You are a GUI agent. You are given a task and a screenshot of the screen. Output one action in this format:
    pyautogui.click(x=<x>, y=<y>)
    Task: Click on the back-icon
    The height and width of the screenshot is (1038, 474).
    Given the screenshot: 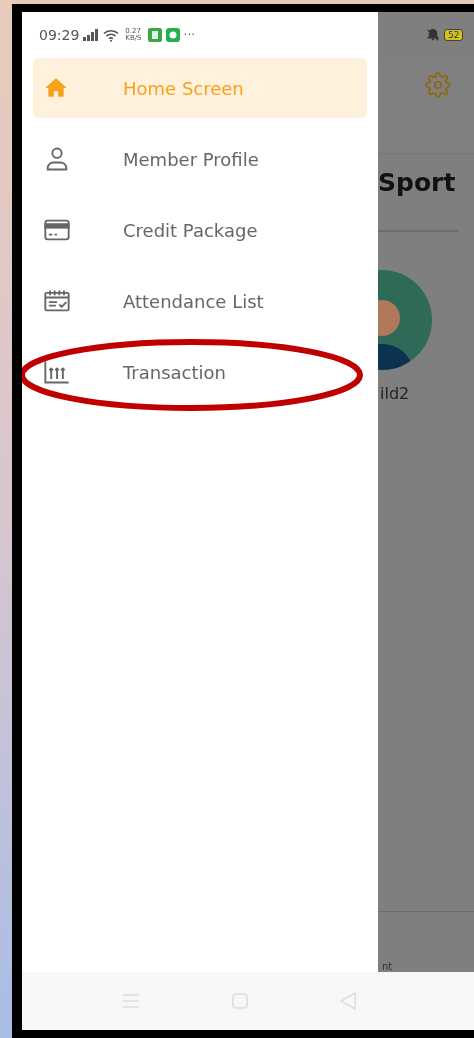 What is the action you would take?
    pyautogui.click(x=347, y=1001)
    